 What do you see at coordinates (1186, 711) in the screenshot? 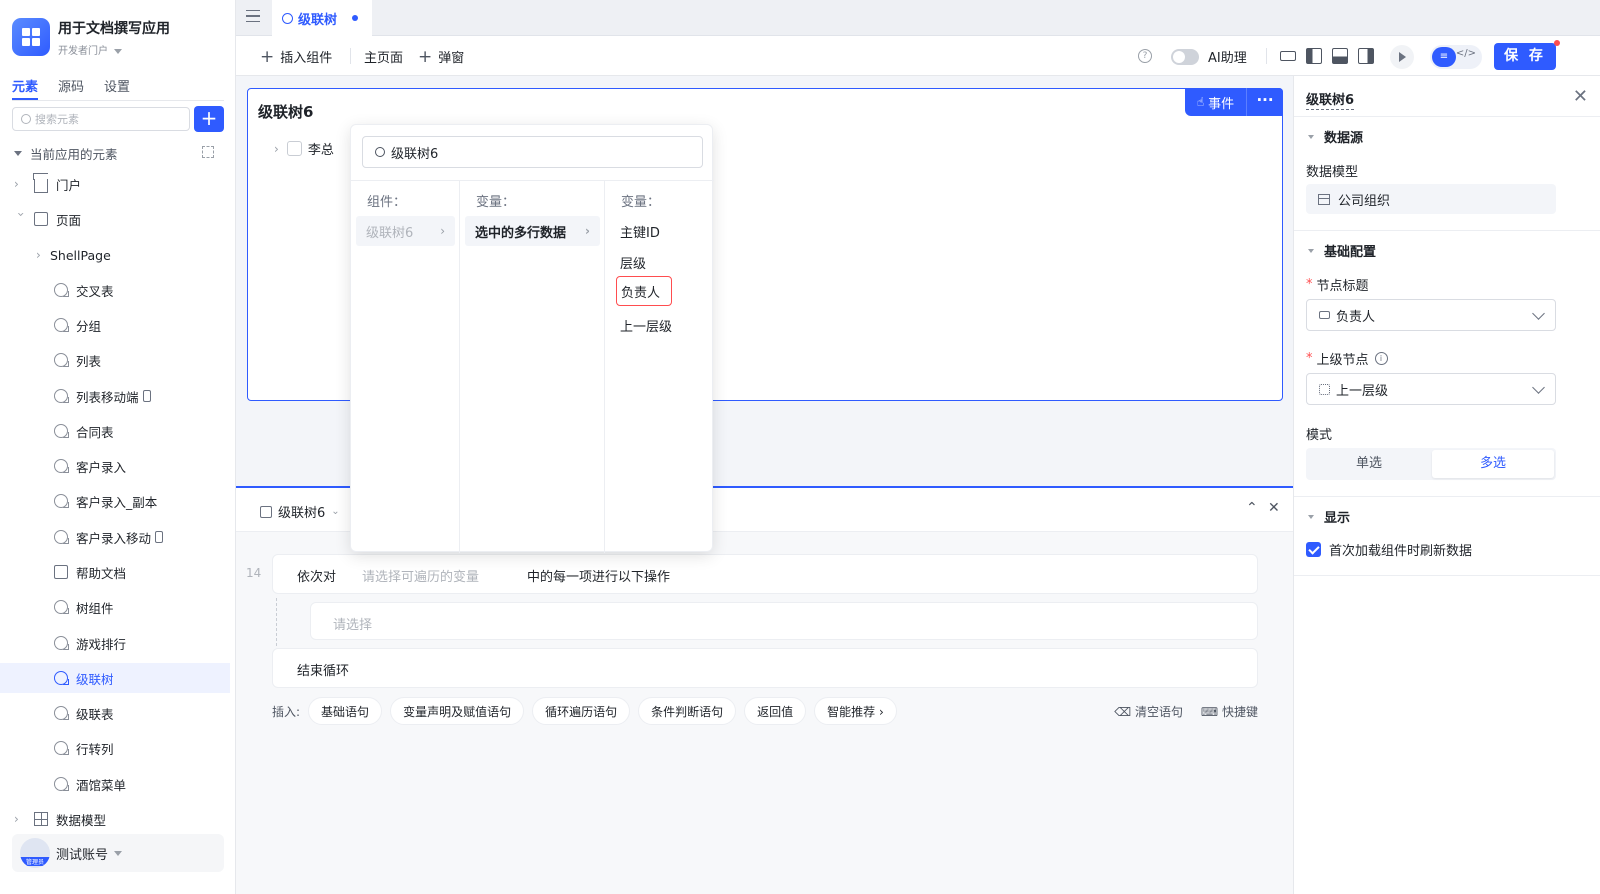
I see `insert-right-actions: ⌫ 清空语句 ⌨ 快捷键` at bounding box center [1186, 711].